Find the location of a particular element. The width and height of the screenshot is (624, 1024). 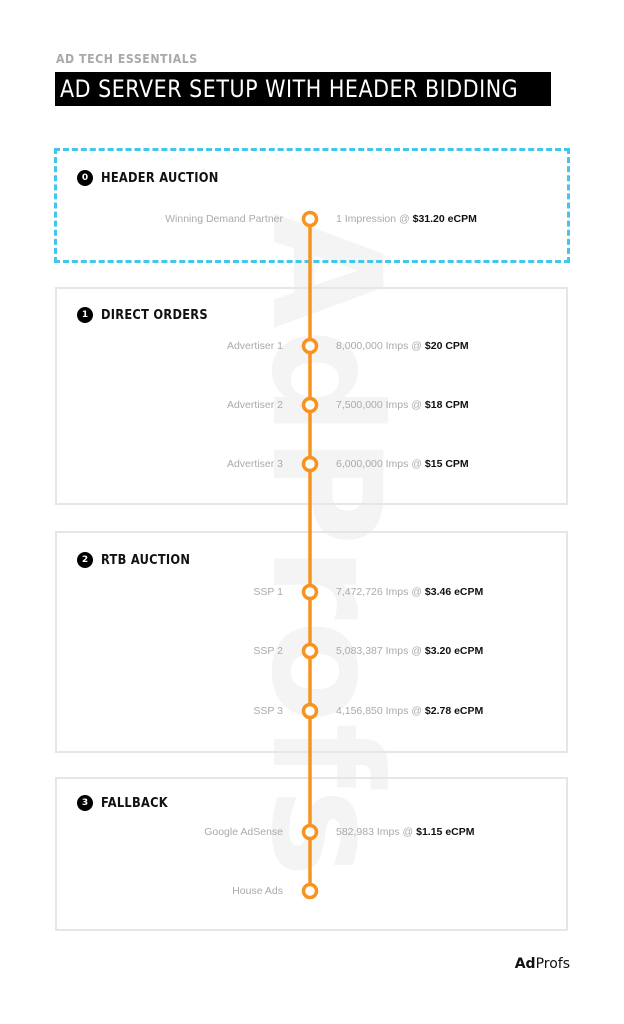

item-volume: 5,083,387 Imps @ is located at coordinates (379, 651).